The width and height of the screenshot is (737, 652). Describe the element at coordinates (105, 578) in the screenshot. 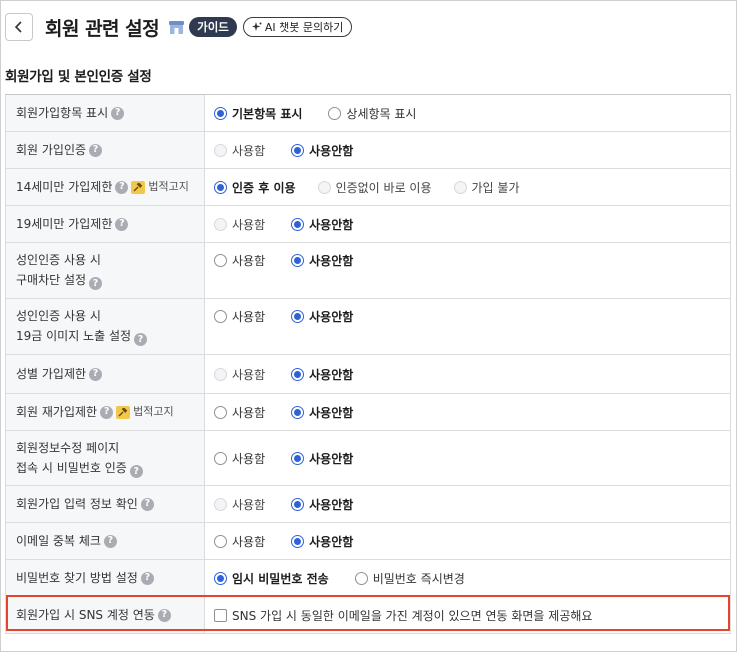

I see `row-label: 비밀번호 찾기 방법 설정?` at that location.